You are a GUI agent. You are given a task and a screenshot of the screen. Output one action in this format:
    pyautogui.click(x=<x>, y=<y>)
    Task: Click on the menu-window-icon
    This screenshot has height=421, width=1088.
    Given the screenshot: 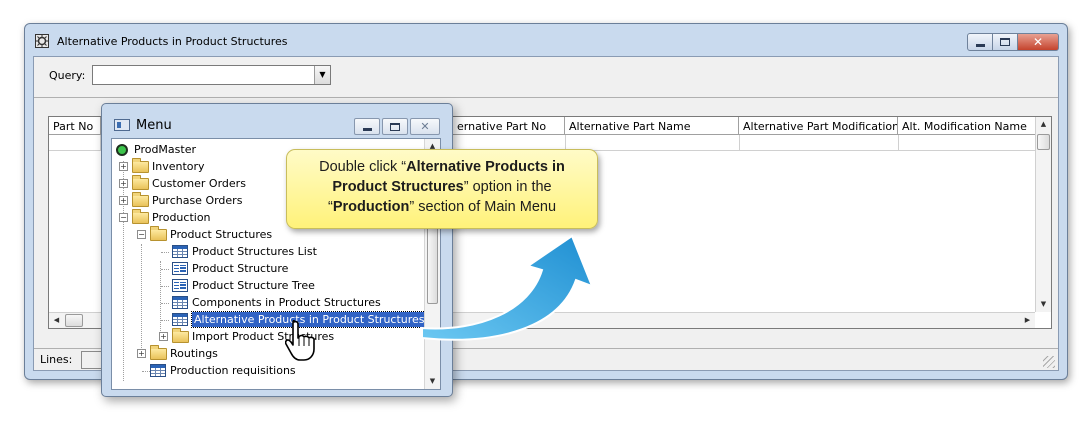 What is the action you would take?
    pyautogui.click(x=122, y=125)
    